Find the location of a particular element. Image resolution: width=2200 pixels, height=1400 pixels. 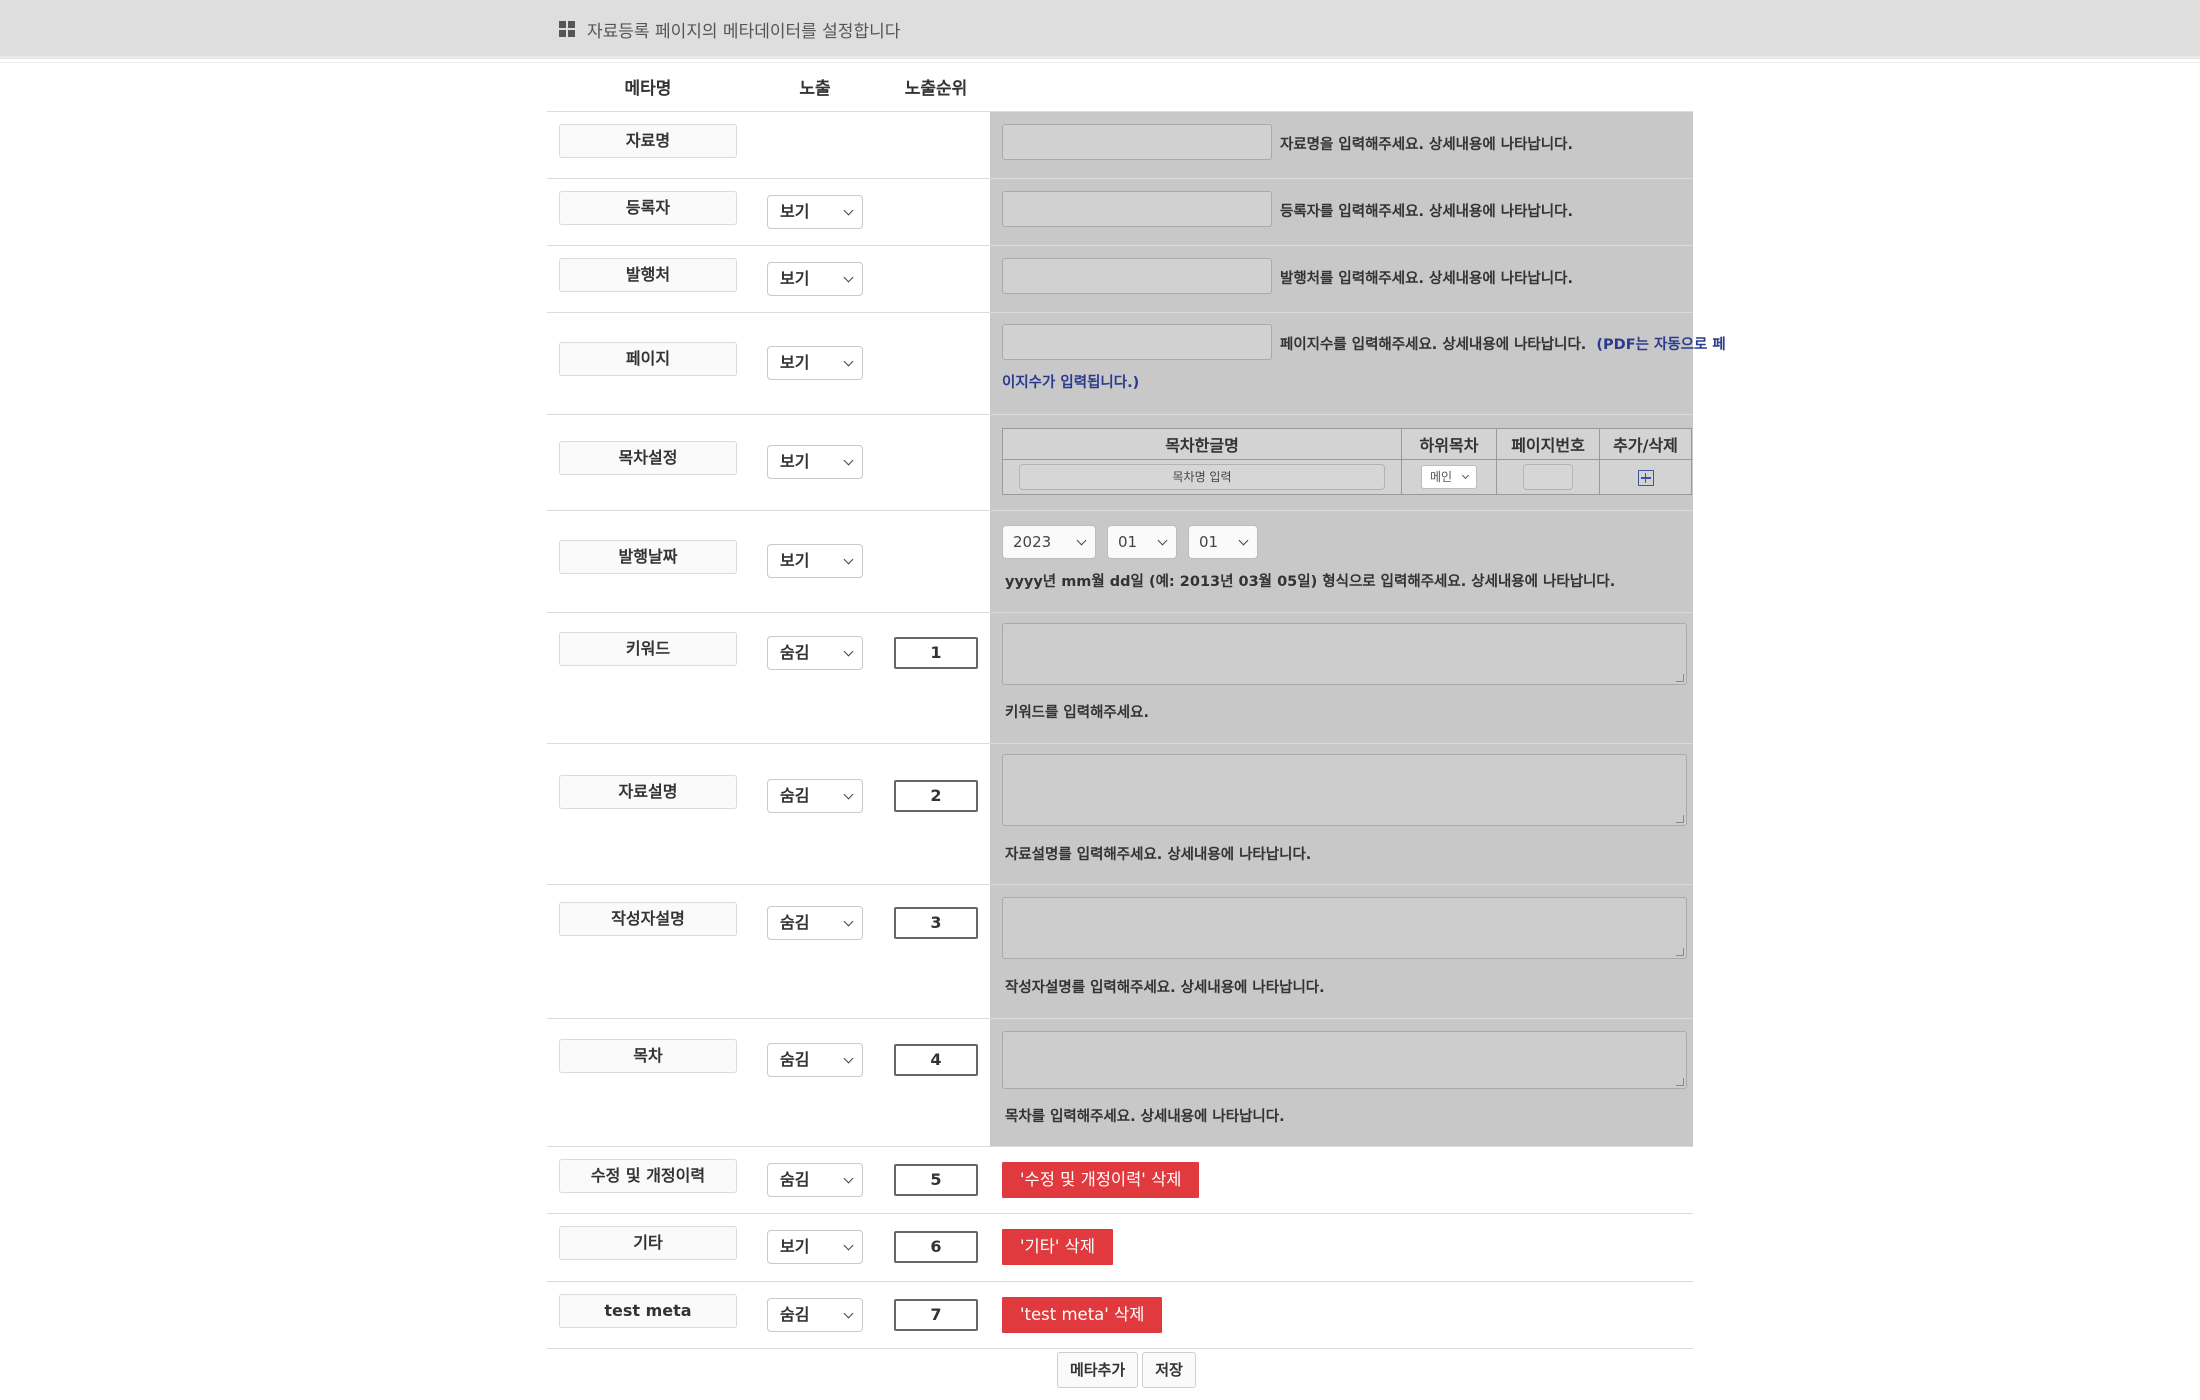

pages-input is located at coordinates (1137, 342).